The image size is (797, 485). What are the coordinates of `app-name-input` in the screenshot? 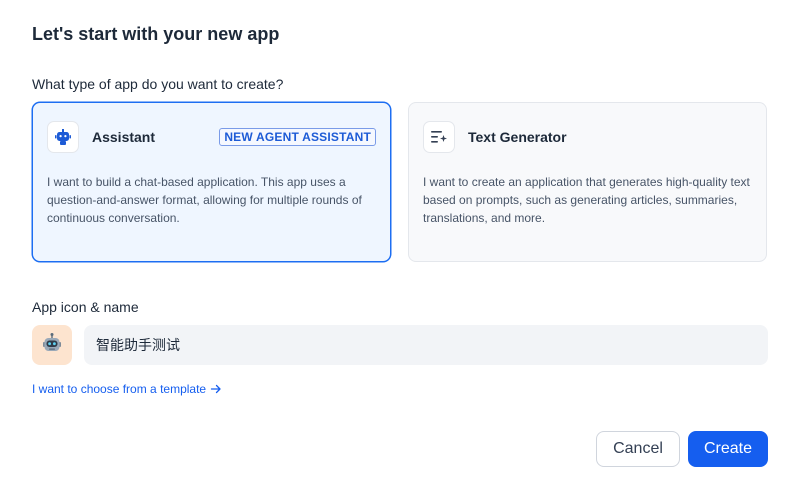 It's located at (426, 345).